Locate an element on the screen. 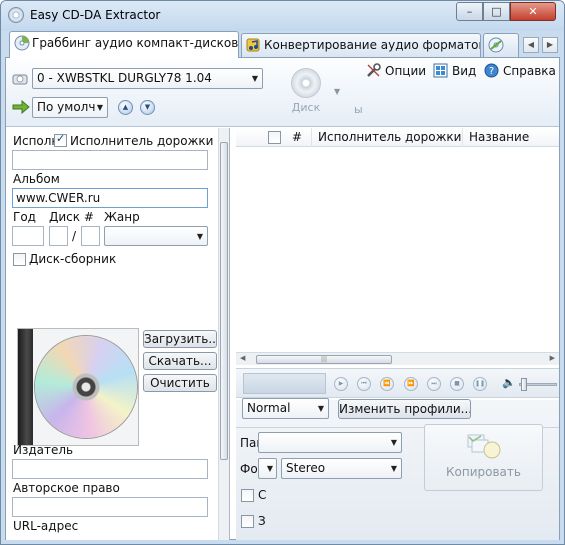 The image size is (565, 545). next-button: ⏭ is located at coordinates (434, 384).